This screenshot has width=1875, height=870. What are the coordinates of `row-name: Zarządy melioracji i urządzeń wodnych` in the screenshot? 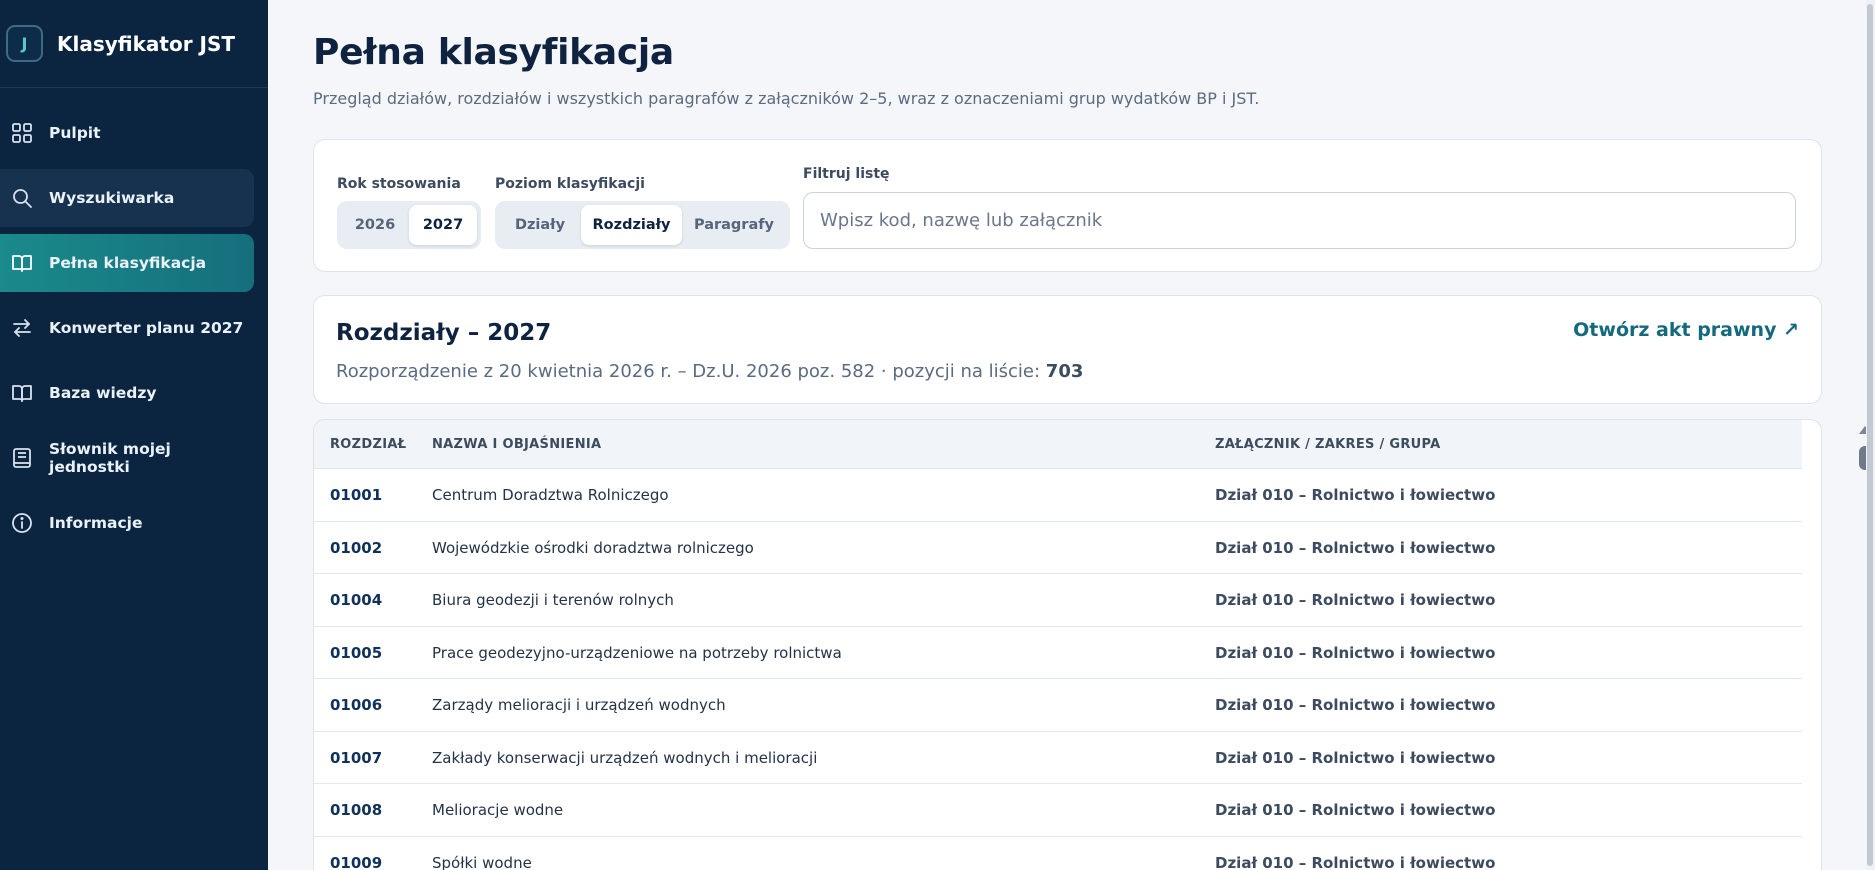 It's located at (579, 705).